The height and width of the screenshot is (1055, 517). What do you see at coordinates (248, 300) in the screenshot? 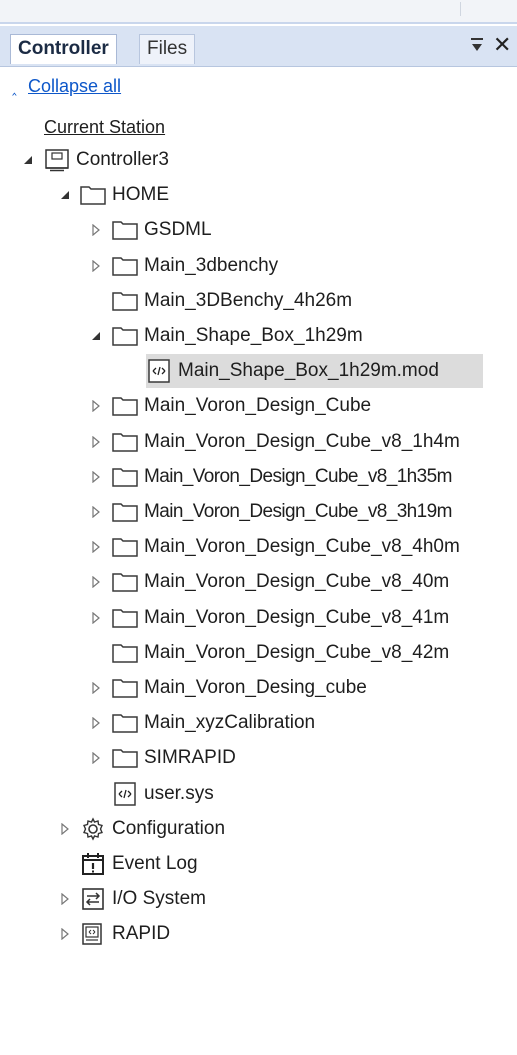
I see `tree-node-label: Main_3DBenchy_4h26m` at bounding box center [248, 300].